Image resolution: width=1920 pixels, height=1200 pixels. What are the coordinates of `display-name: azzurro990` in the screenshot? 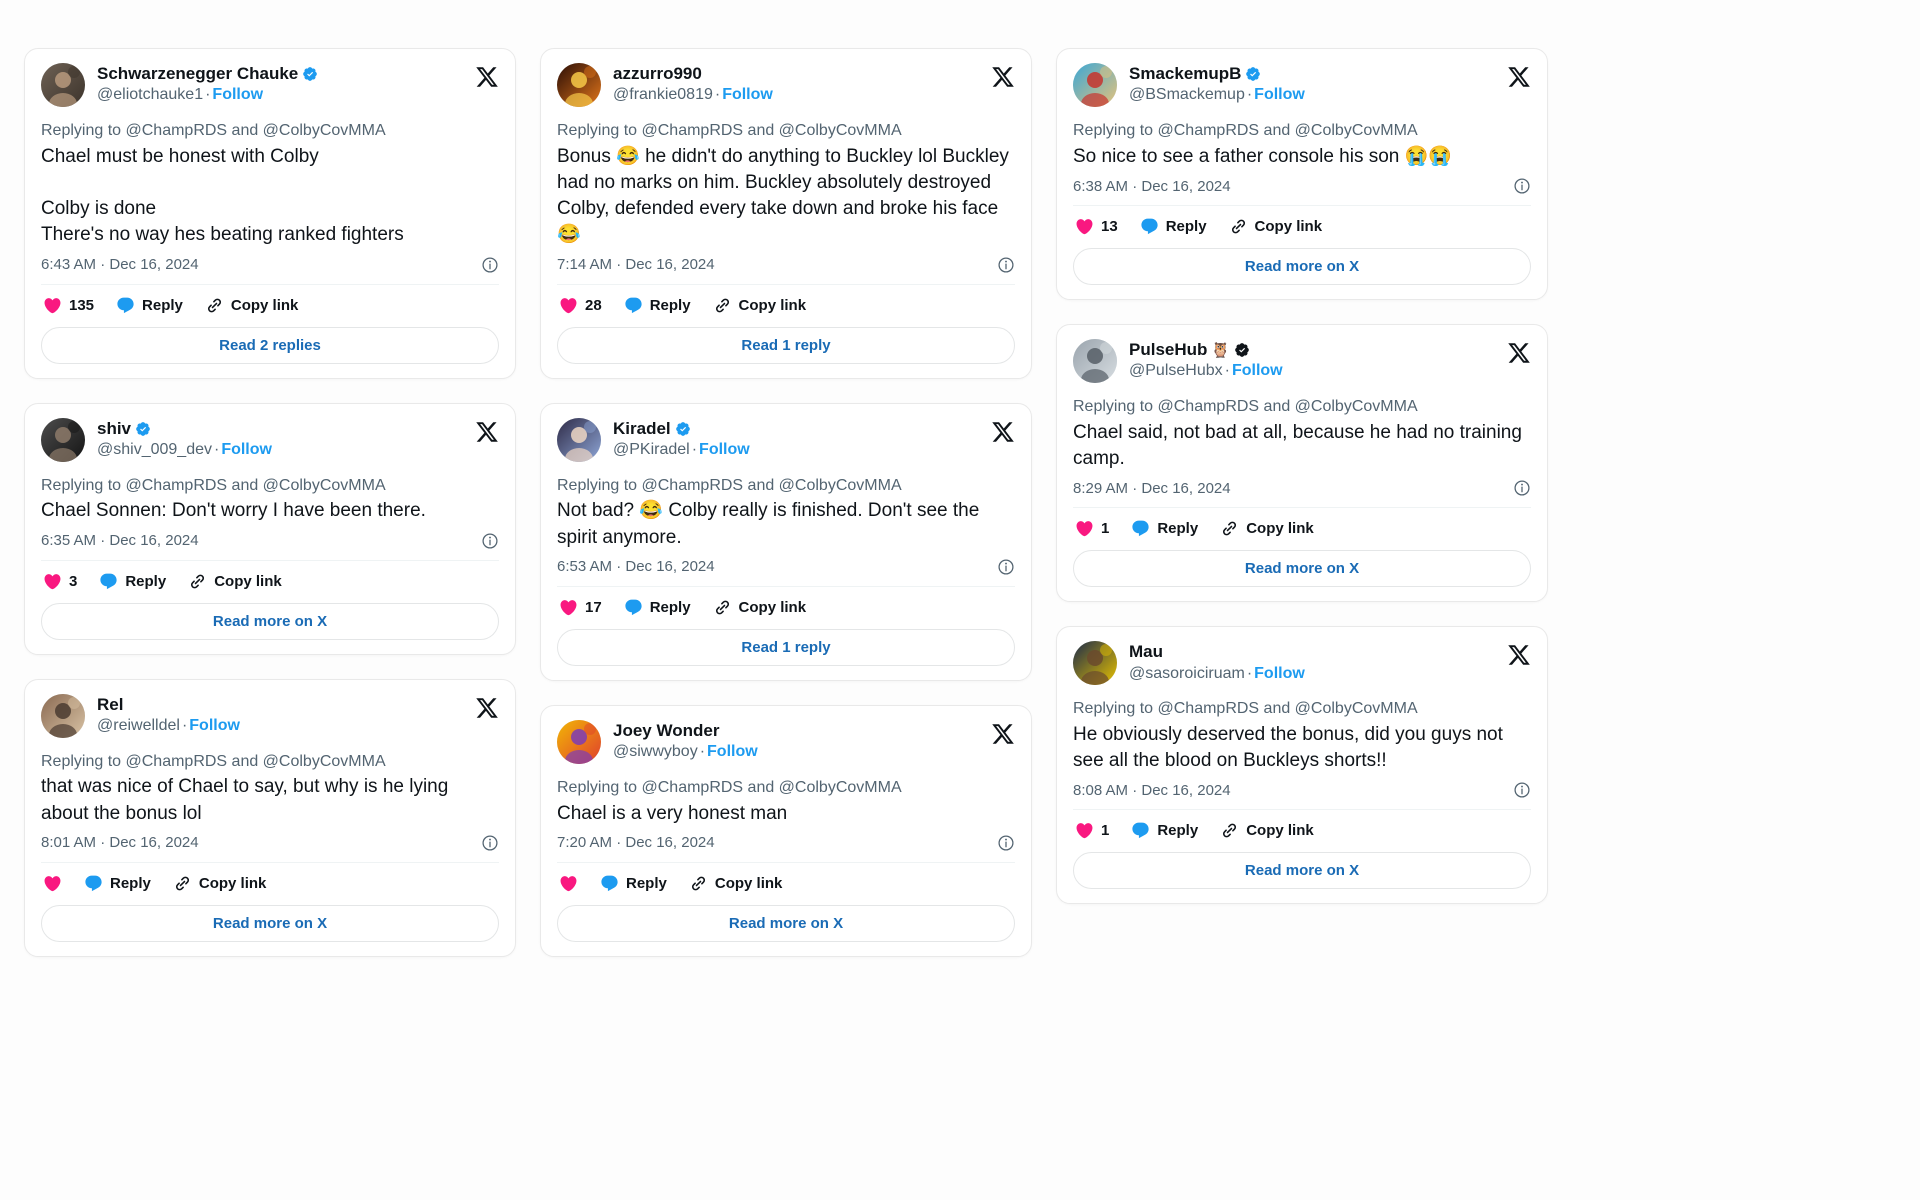 It's located at (657, 74).